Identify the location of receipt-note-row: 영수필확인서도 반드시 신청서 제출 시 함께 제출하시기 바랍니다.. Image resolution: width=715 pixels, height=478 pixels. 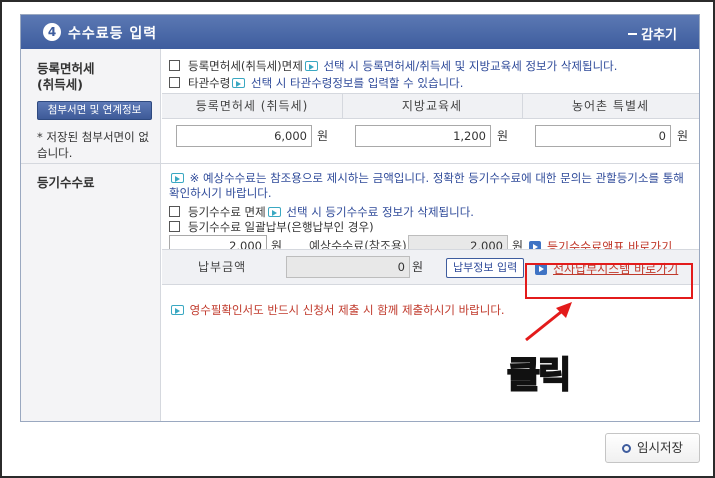
(337, 310).